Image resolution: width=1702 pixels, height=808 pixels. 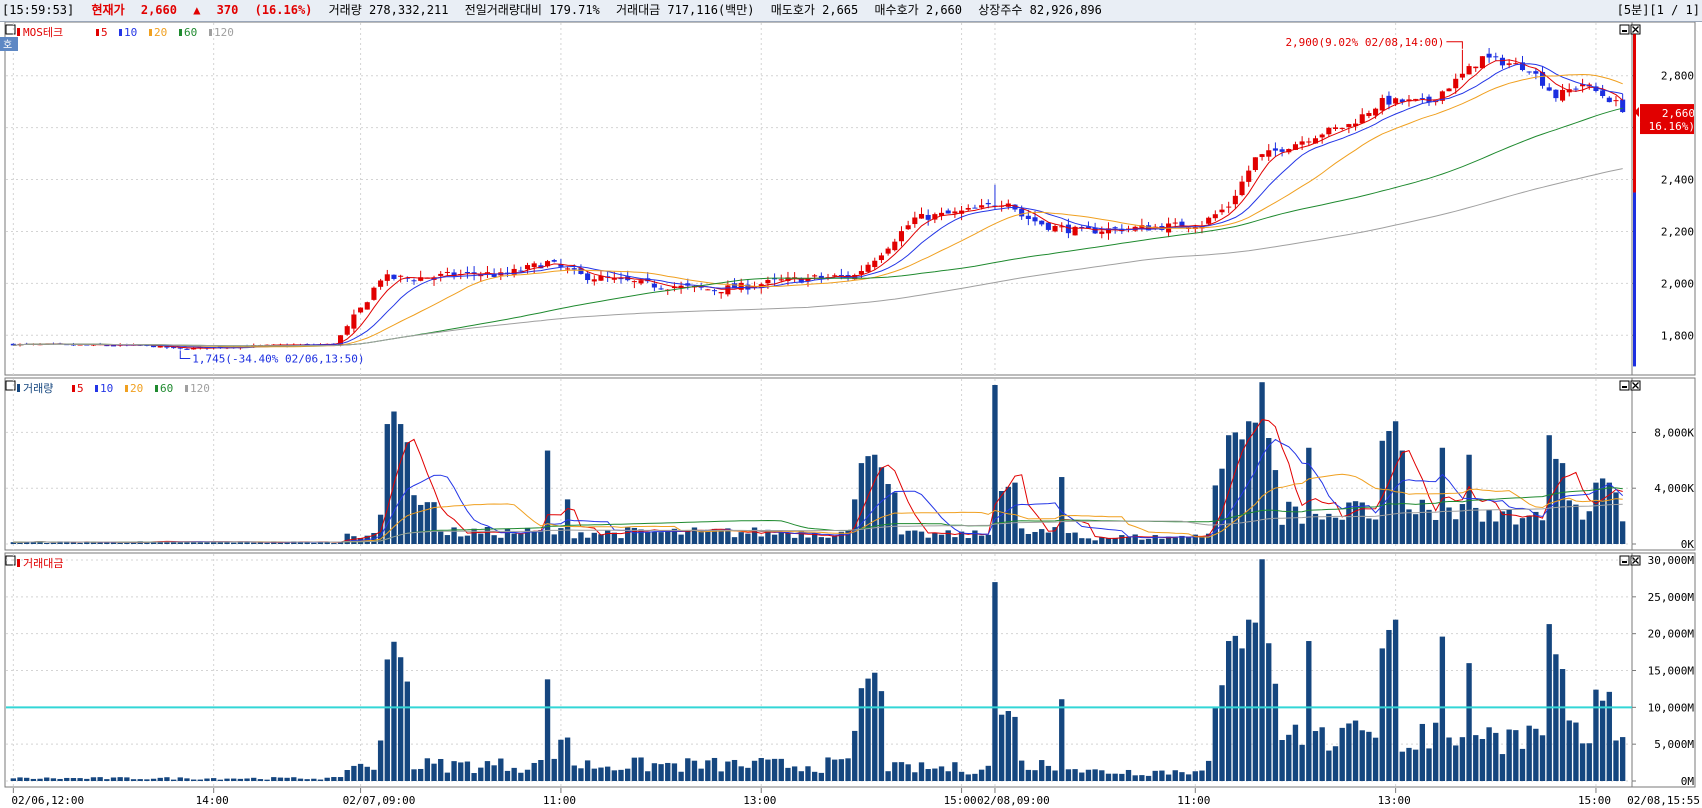 What do you see at coordinates (1688, 544) in the screenshot?
I see `y-tick-label: 0K` at bounding box center [1688, 544].